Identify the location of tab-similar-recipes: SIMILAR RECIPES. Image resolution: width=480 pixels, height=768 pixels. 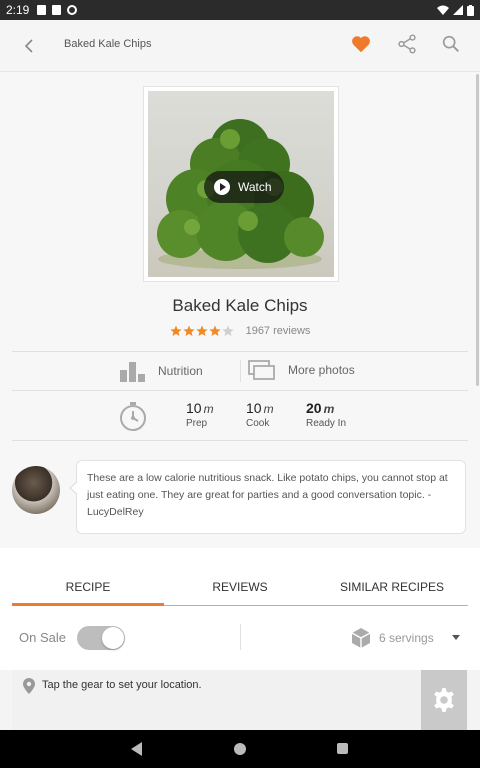
(392, 586).